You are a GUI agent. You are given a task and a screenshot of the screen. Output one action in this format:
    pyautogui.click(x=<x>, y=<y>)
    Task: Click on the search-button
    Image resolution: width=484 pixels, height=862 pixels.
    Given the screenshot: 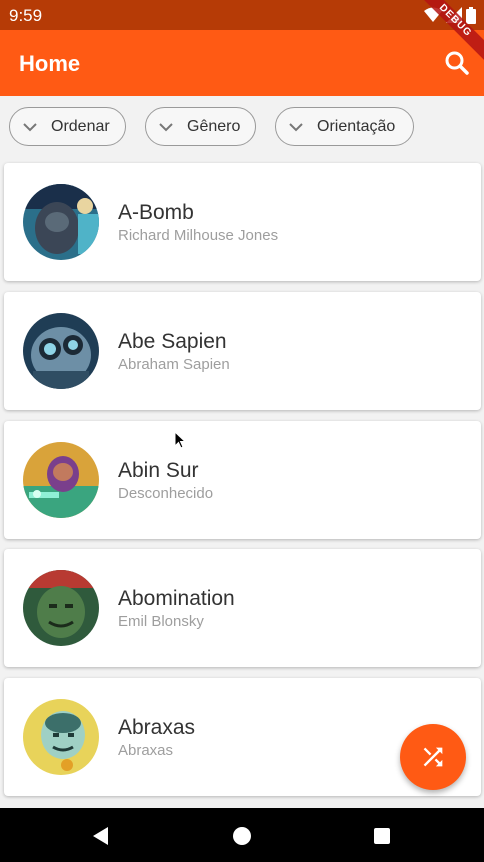 What is the action you would take?
    pyautogui.click(x=457, y=63)
    